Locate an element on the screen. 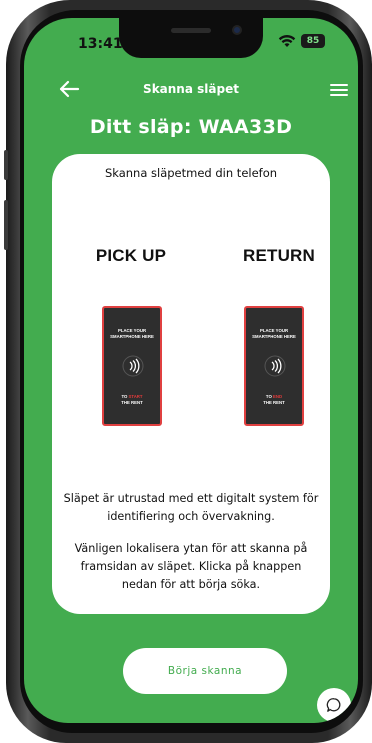  front-camera is located at coordinates (237, 30).